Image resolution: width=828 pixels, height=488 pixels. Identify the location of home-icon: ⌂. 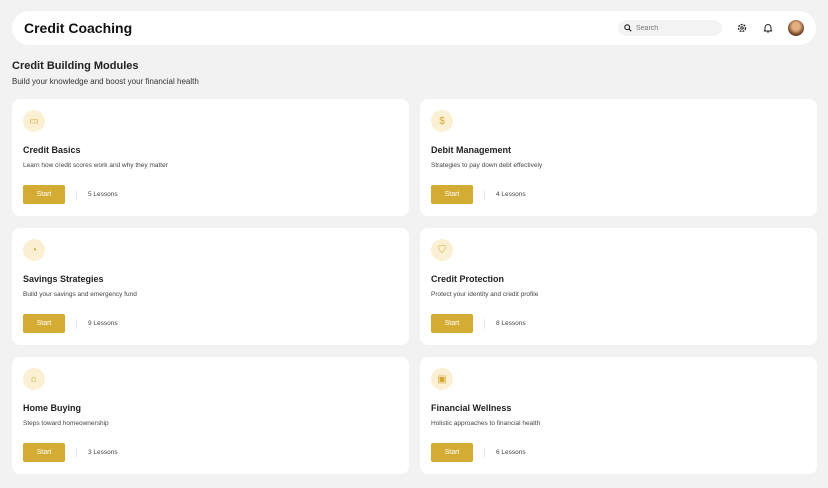
(34, 379).